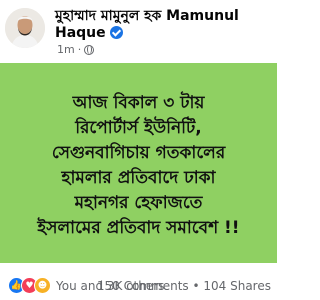  Describe the element at coordinates (116, 32) in the screenshot. I see `verified-badge-icon` at that location.